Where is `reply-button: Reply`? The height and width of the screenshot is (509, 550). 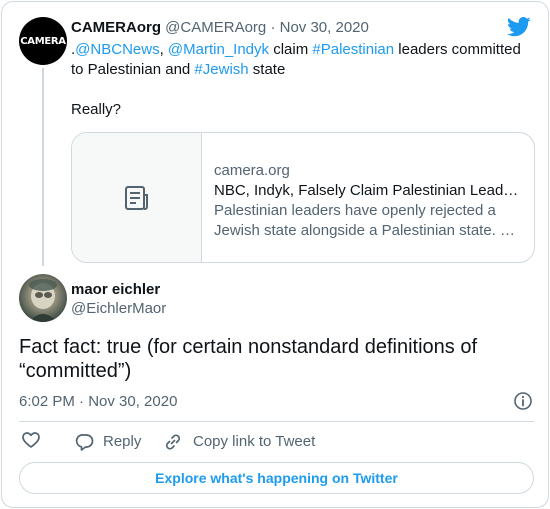 reply-button: Reply is located at coordinates (107, 442).